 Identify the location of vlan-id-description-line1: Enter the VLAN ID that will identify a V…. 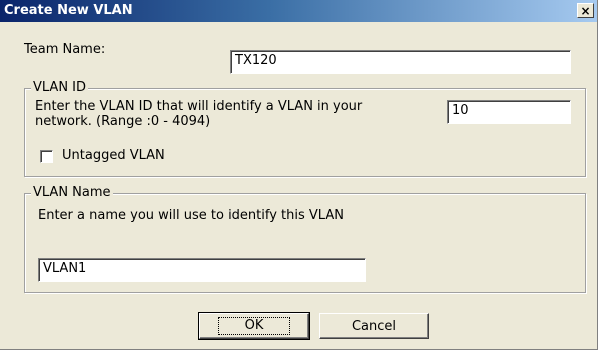
(199, 106).